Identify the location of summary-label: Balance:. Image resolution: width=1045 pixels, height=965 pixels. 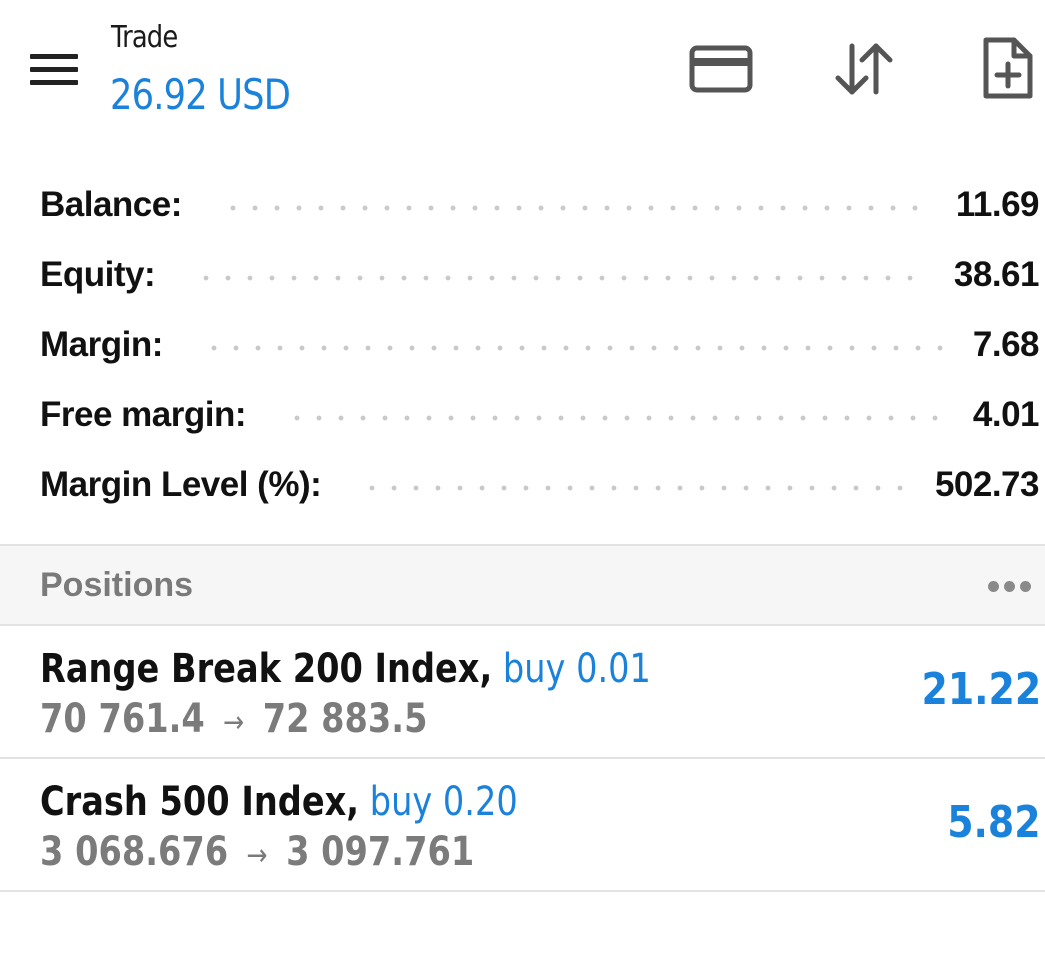
(111, 204).